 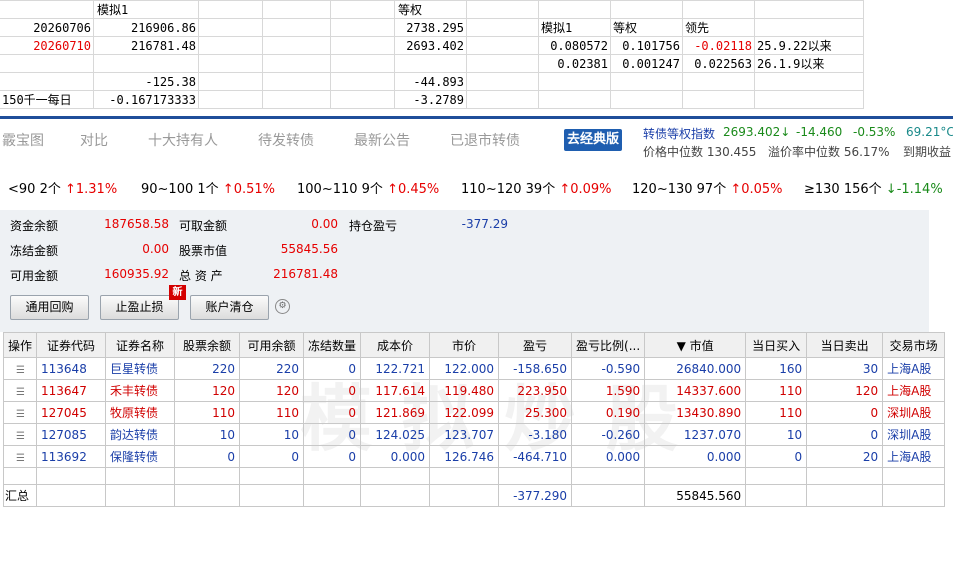 What do you see at coordinates (368, 187) in the screenshot?
I see `bucket-100-110: 100~110 9个 ↑0.45%` at bounding box center [368, 187].